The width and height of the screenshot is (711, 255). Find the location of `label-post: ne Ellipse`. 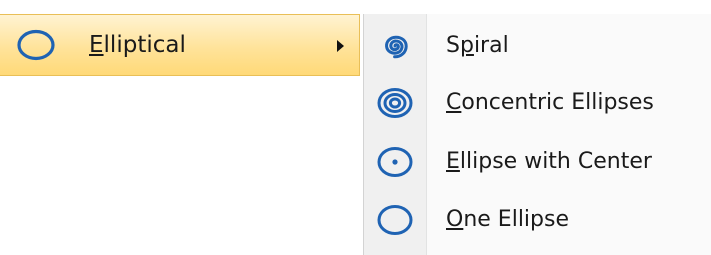

label-post: ne Ellipse is located at coordinates (516, 219).